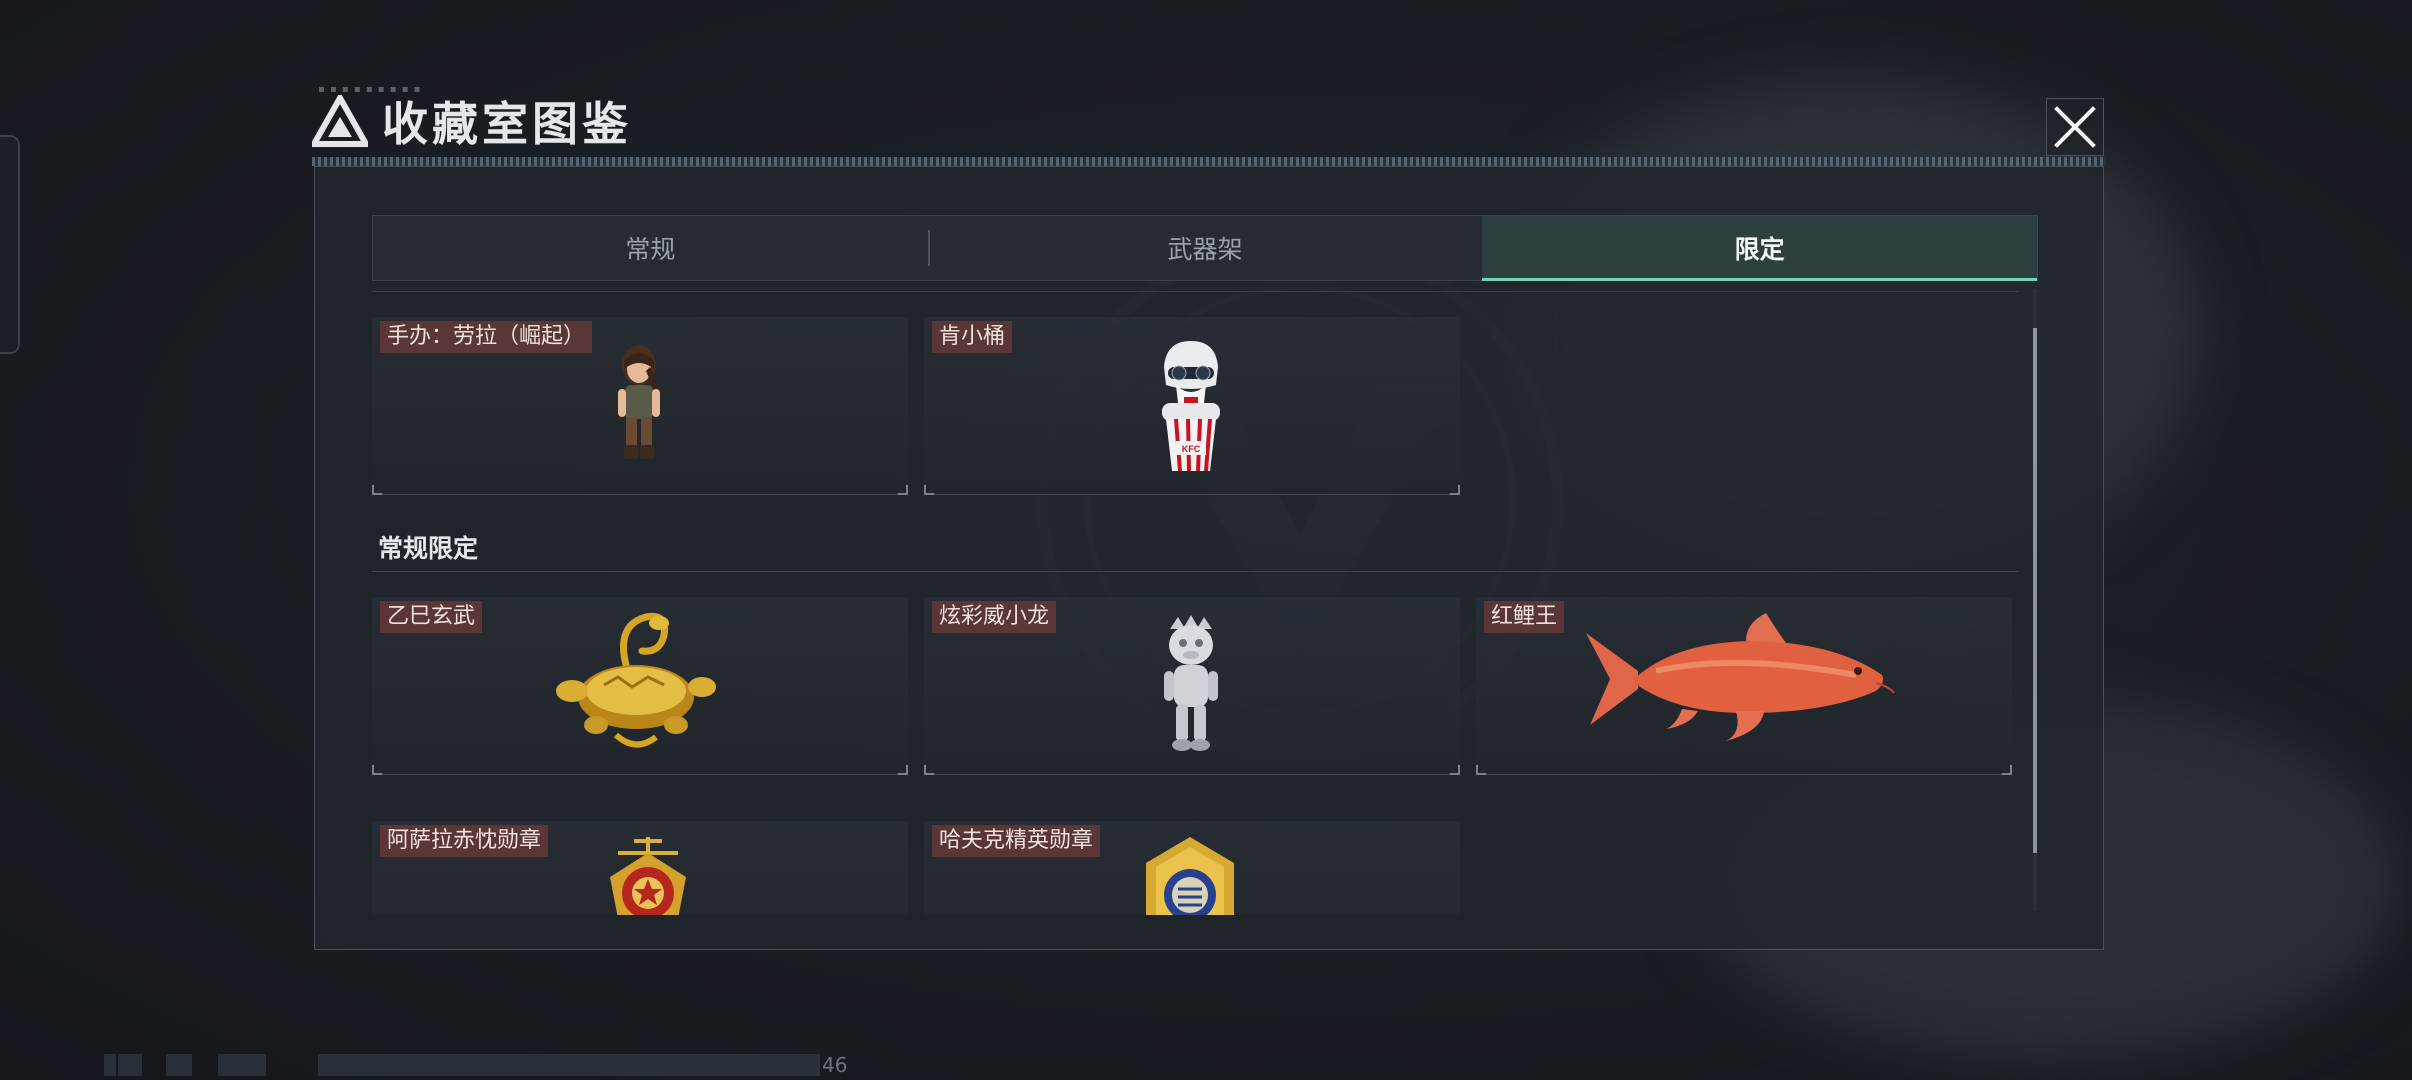  I want to click on collection-card: 手办：劳拉（崛起）, so click(640, 406).